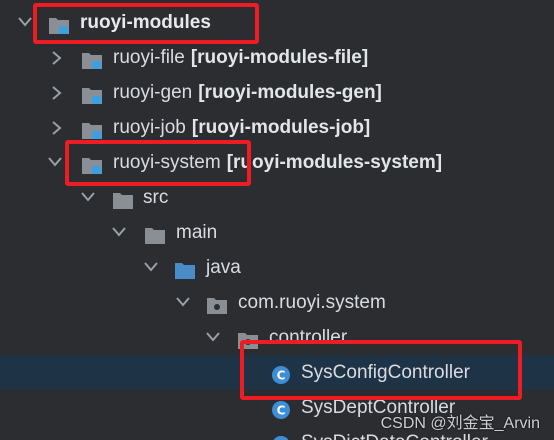 The image size is (554, 440). I want to click on tree-node-package: com.ruoyi.system, so click(277, 302).